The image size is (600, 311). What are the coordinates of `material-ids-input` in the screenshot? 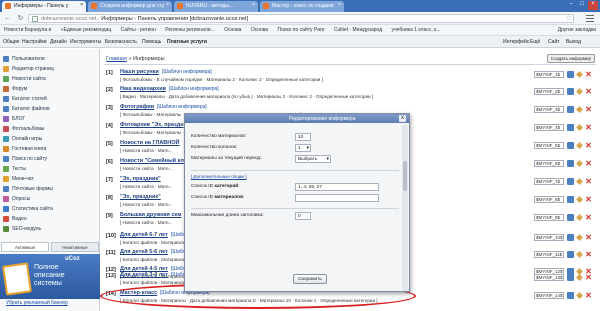 It's located at (337, 198).